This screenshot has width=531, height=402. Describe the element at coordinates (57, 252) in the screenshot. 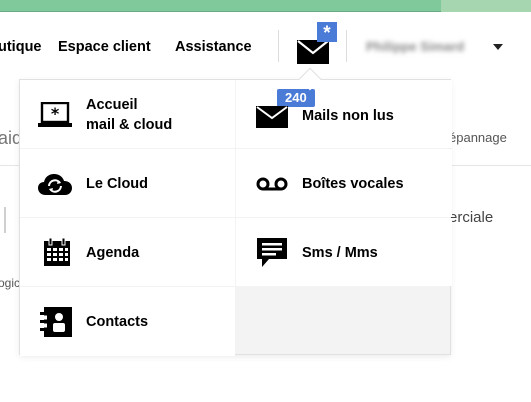

I see `calendar-icon` at that location.